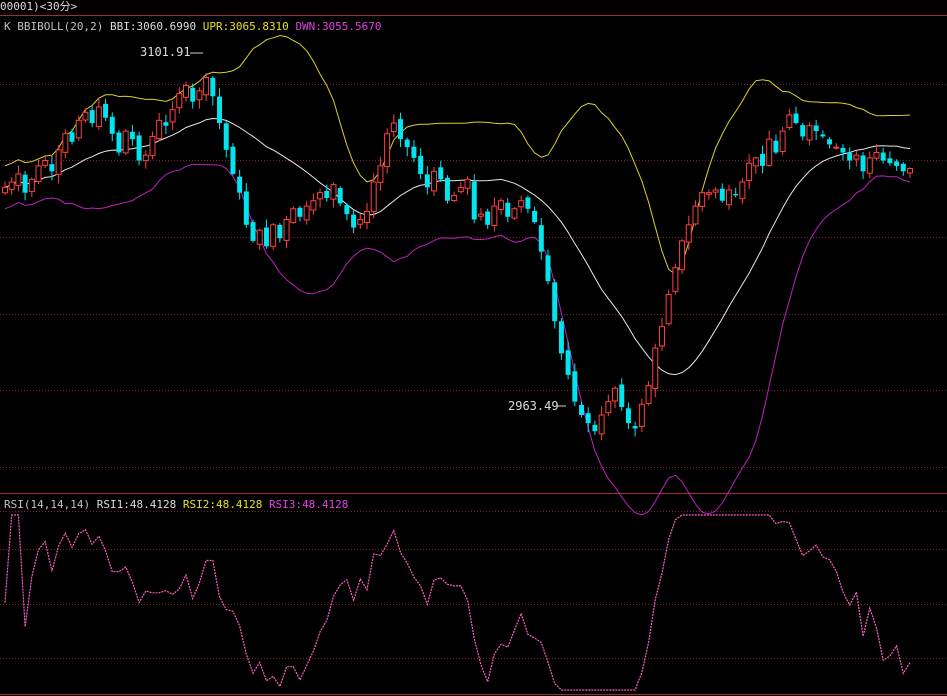 This screenshot has width=947, height=696. I want to click on upr-label: UPR:, so click(216, 26).